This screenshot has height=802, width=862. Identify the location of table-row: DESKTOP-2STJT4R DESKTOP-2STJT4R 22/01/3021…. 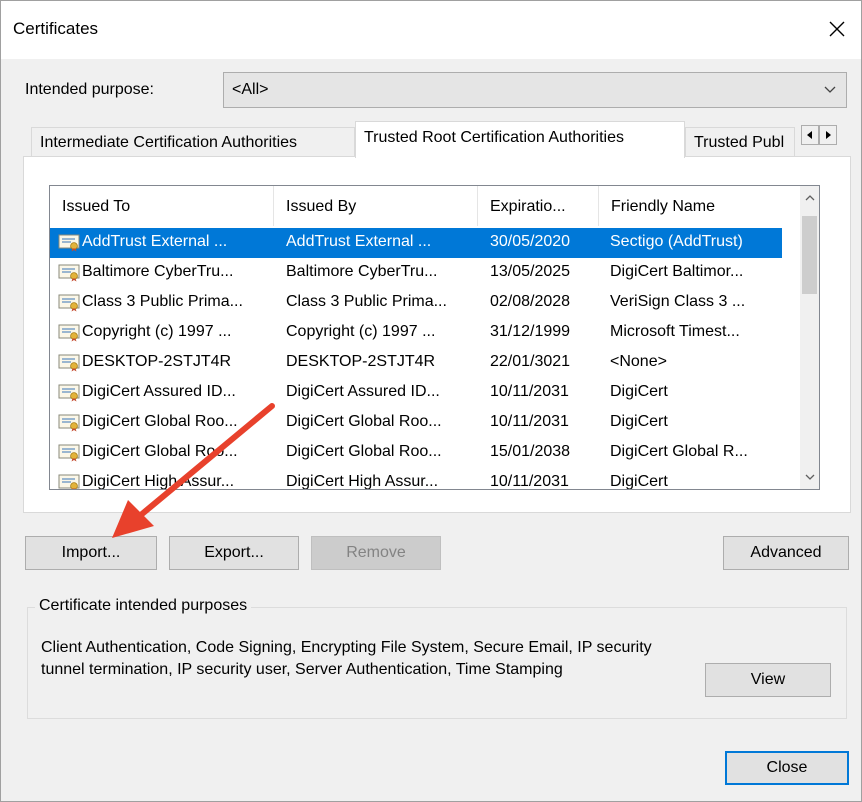
(416, 363).